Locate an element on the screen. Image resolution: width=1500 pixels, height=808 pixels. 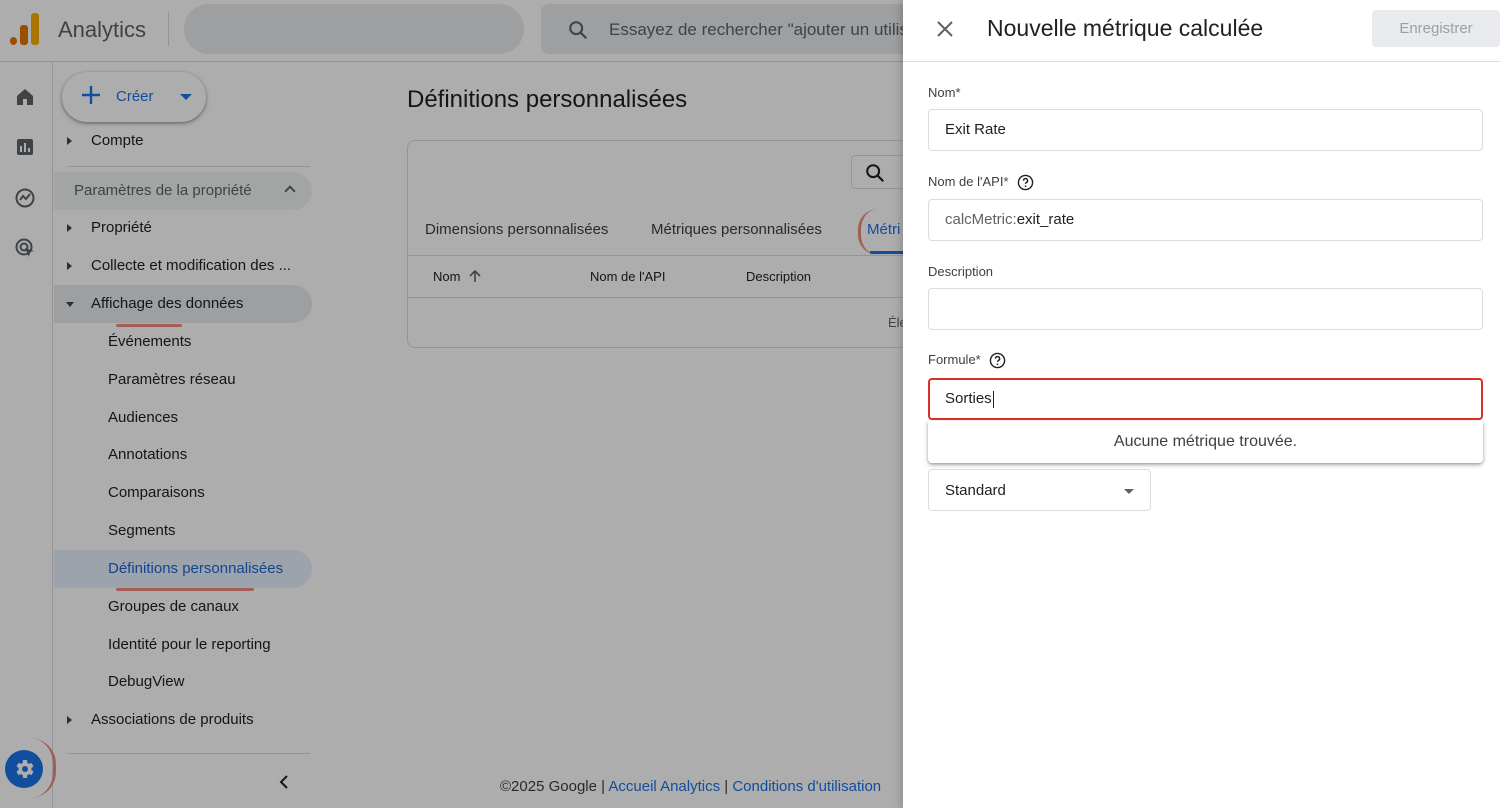
api-name-value: exit_rate is located at coordinates (1045, 219).